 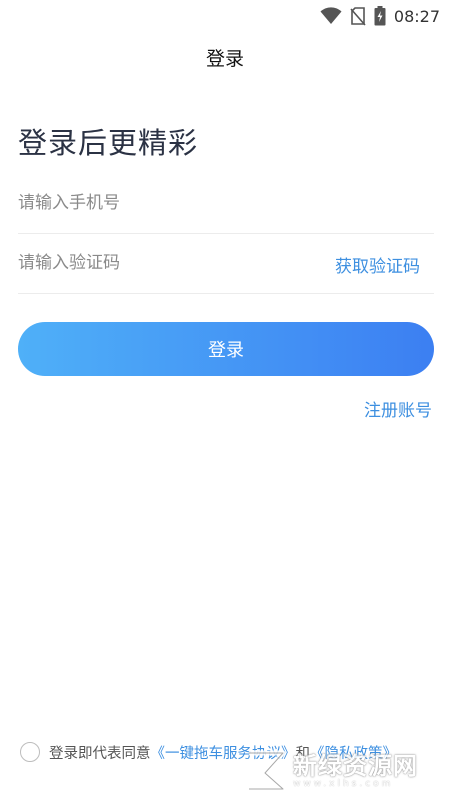 I want to click on get-code-button: 获取验证码, so click(x=377, y=264).